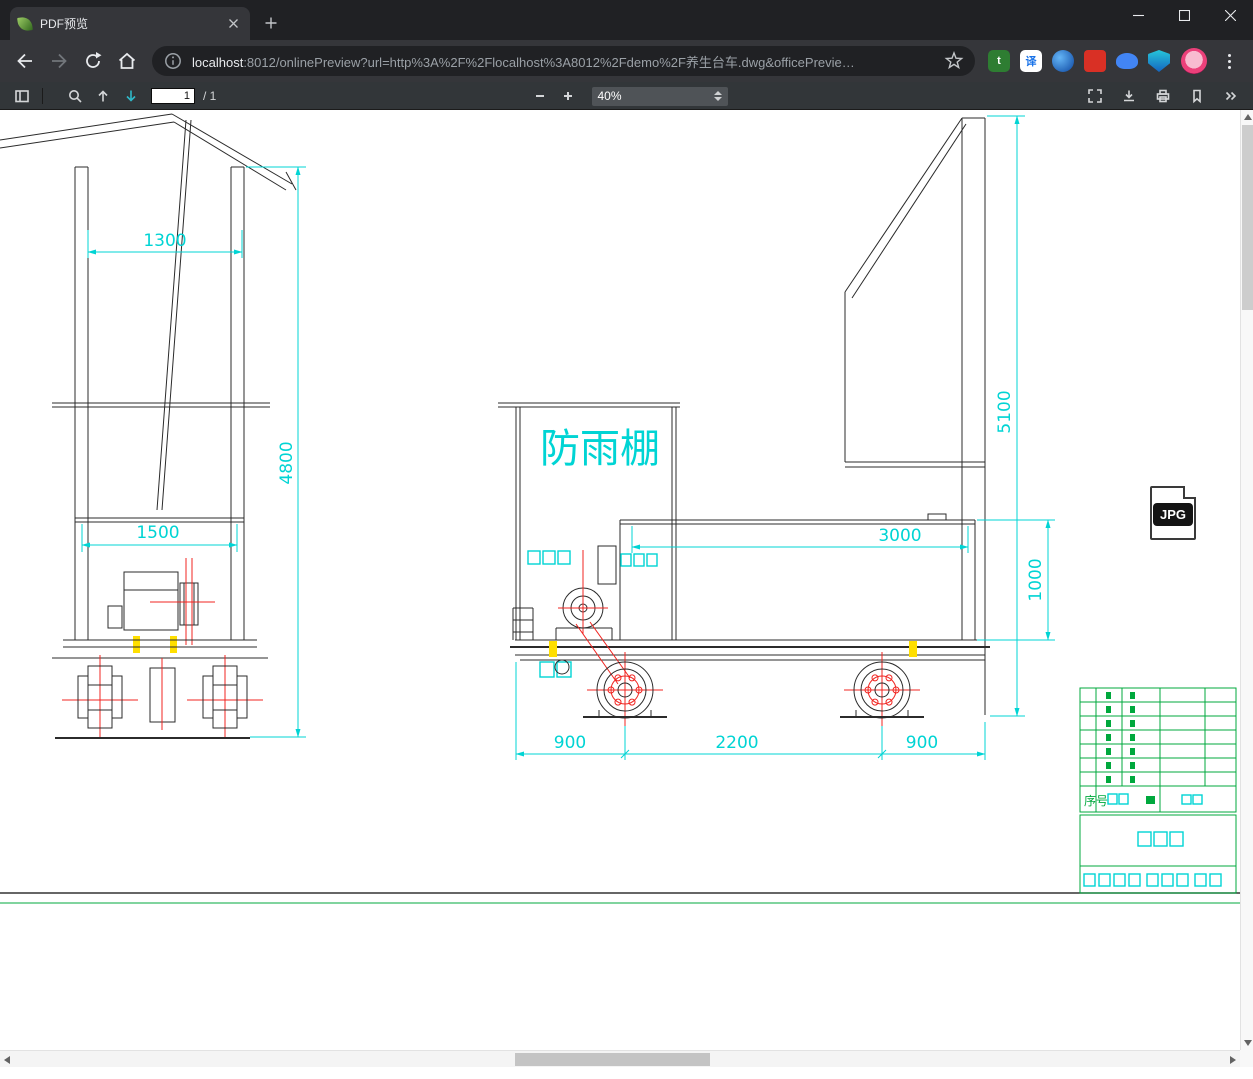  I want to click on scroll-left-arrow, so click(7, 1060).